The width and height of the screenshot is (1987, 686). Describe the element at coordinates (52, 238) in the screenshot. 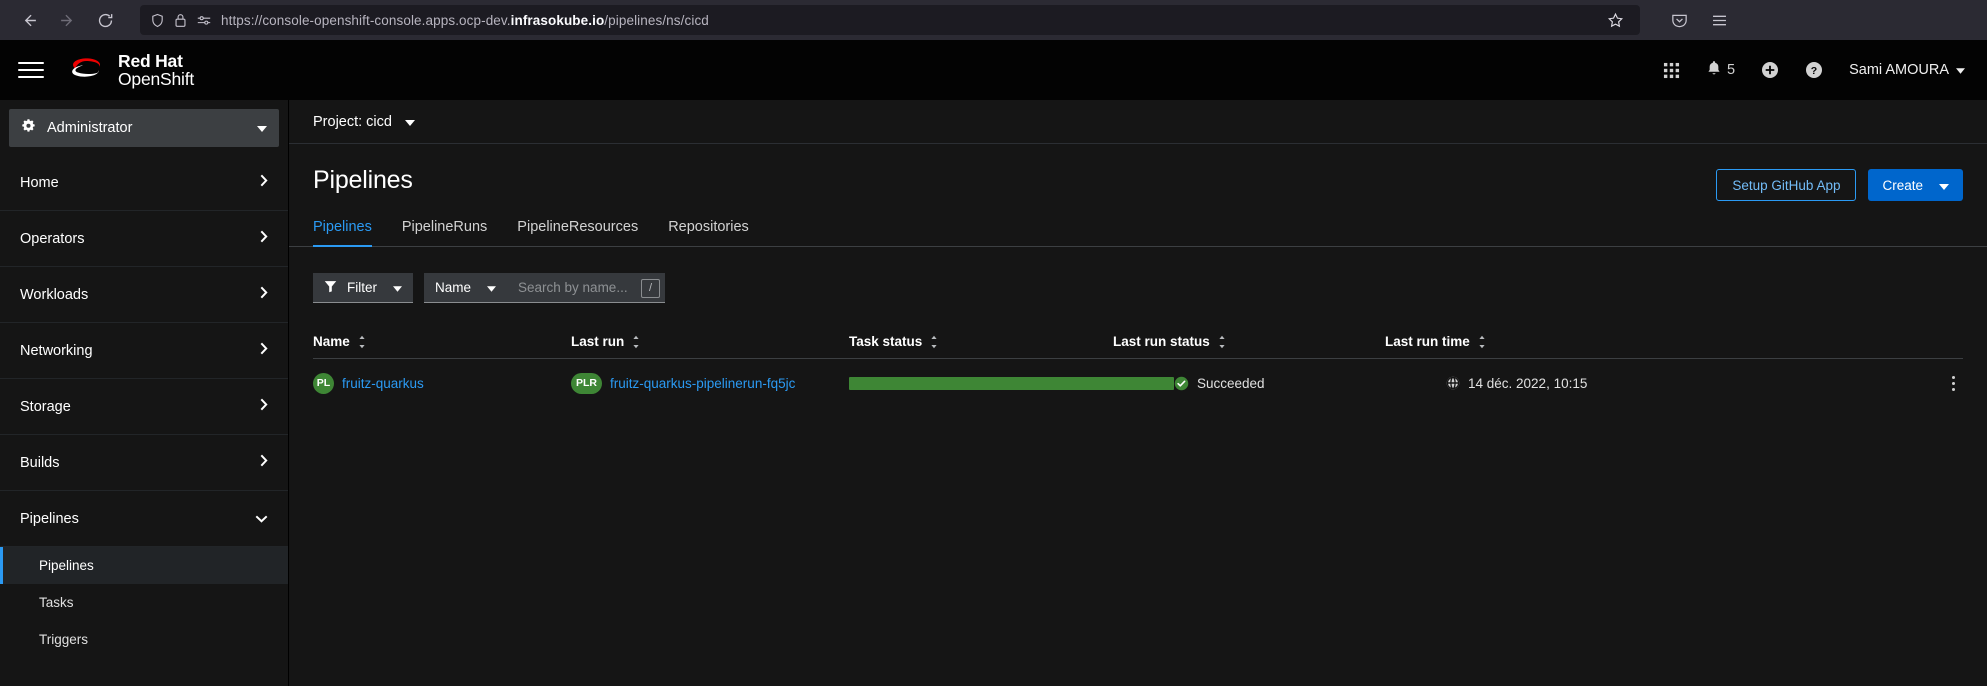

I see `sidebar-item-label: Operators` at that location.